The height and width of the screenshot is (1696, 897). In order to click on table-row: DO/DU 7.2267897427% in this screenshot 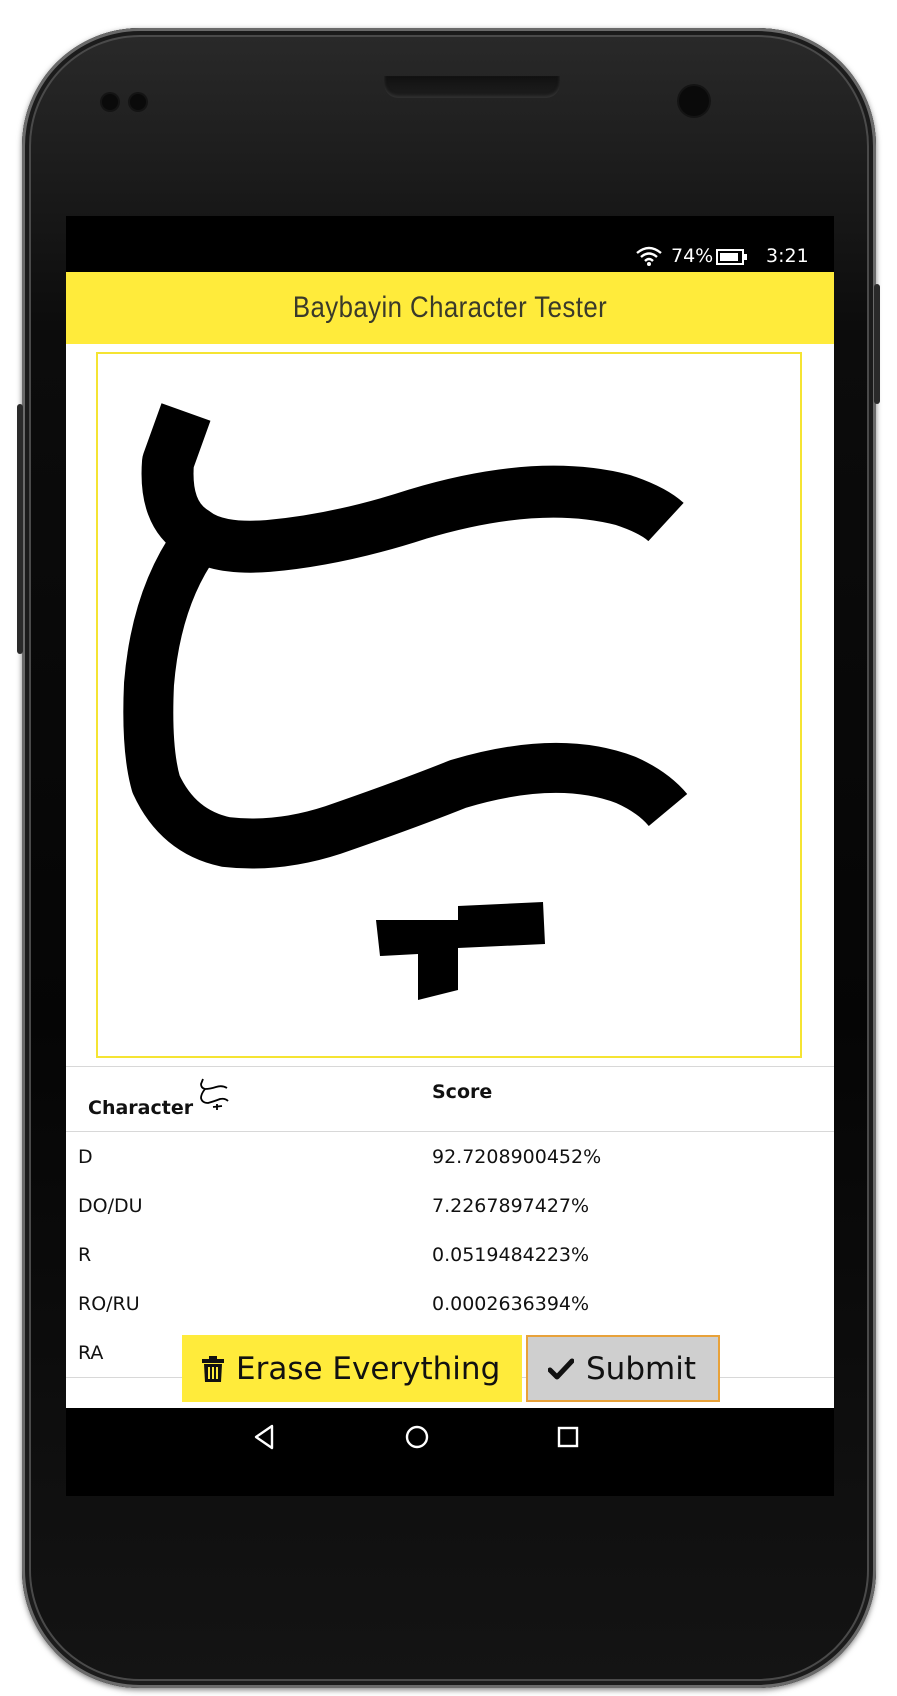, I will do `click(450, 1205)`.